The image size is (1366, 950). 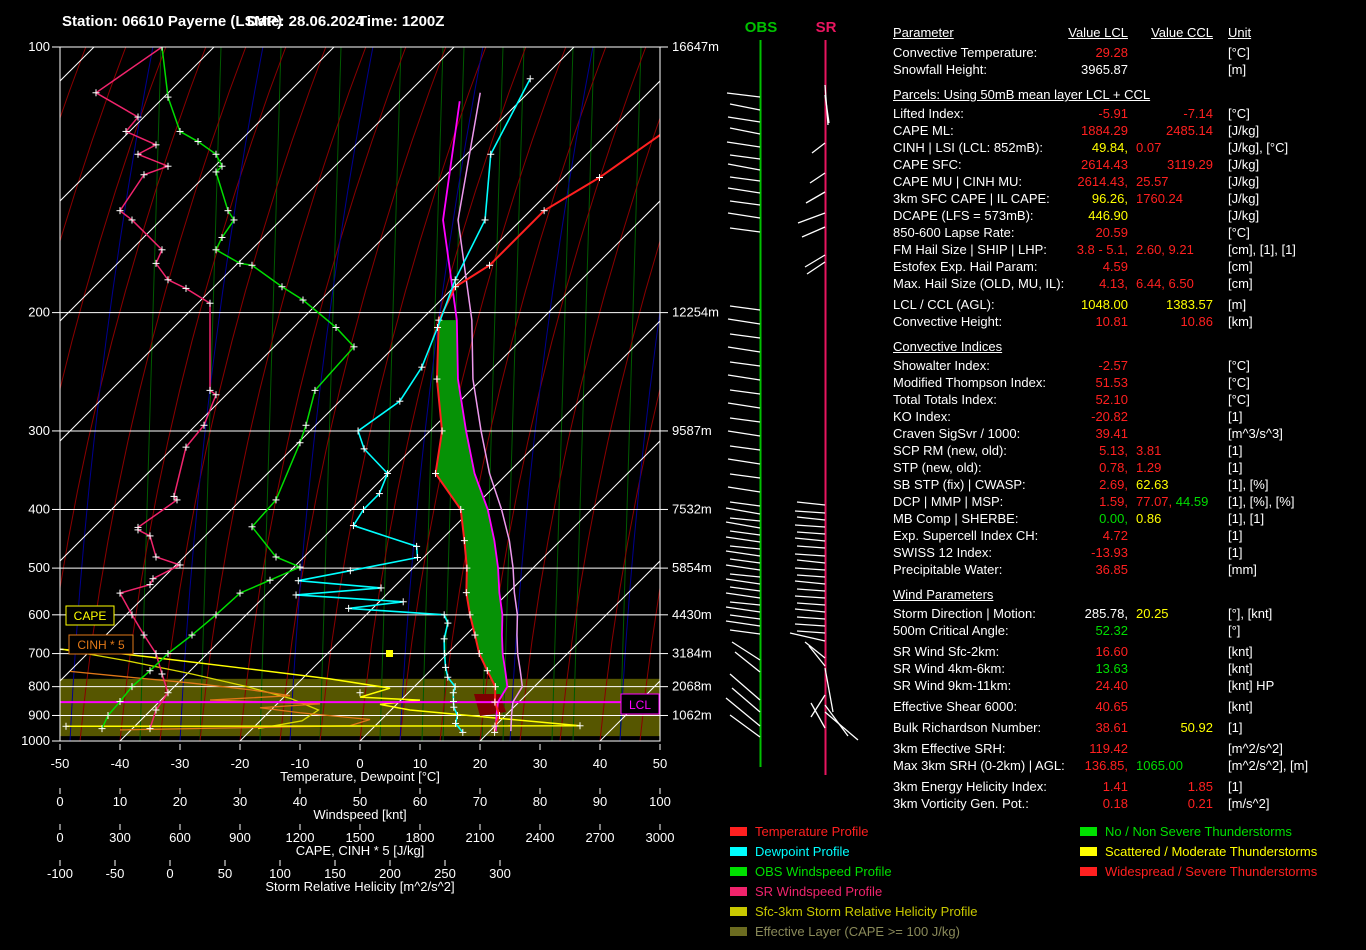 What do you see at coordinates (802, 851) in the screenshot?
I see `legend-label: Dewpoint Profile` at bounding box center [802, 851].